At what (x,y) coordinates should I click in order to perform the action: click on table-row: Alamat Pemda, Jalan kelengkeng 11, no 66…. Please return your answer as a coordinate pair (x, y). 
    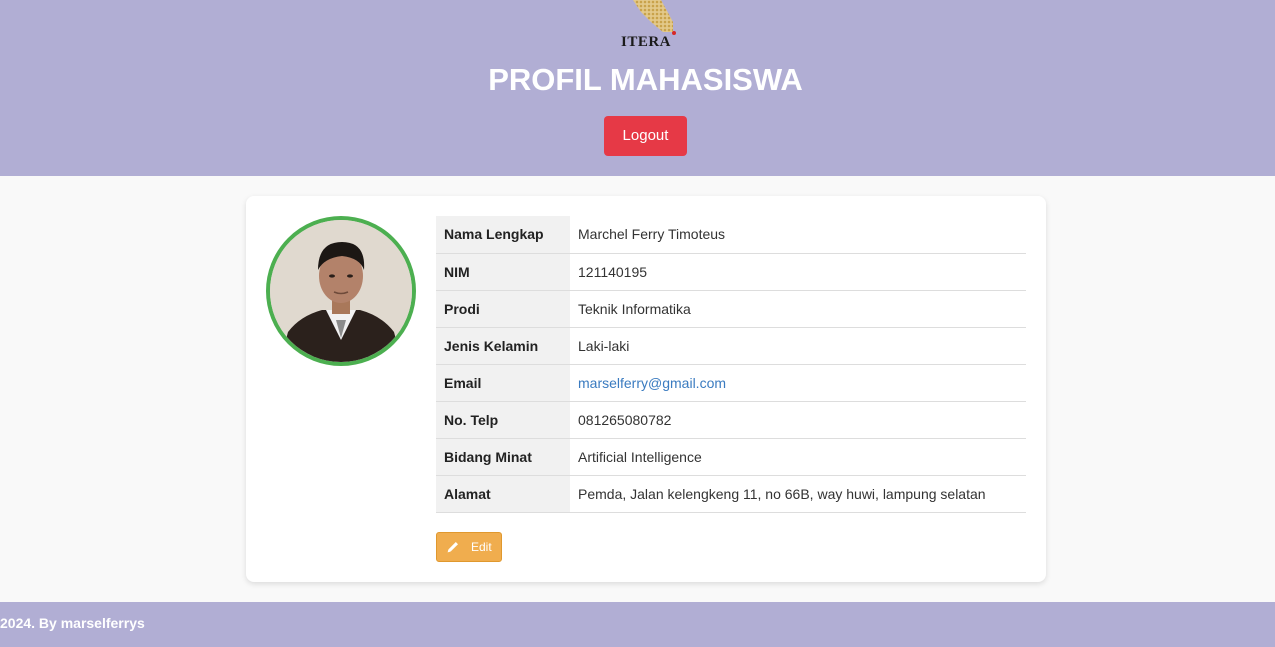
    Looking at the image, I should click on (731, 494).